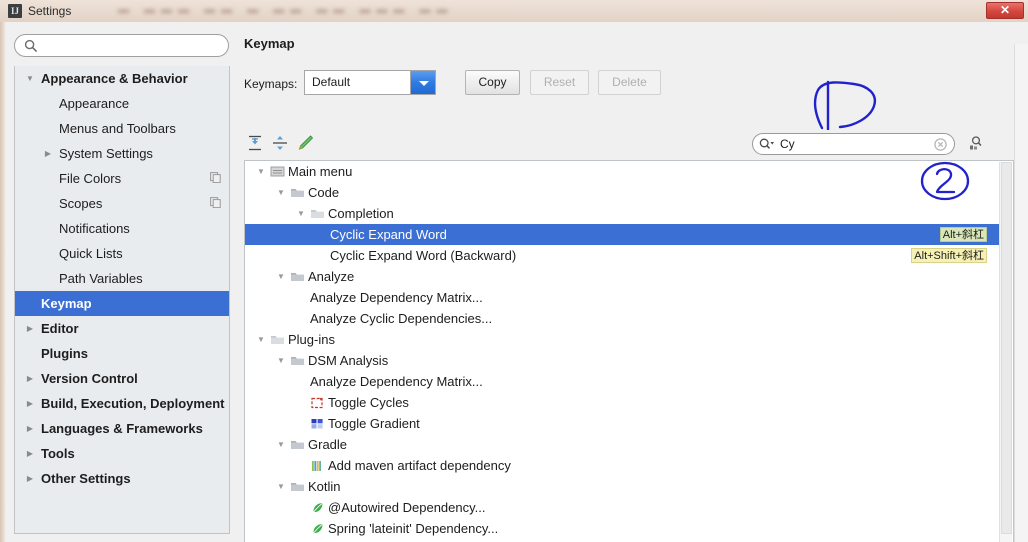 The image size is (1028, 542). Describe the element at coordinates (623, 339) in the screenshot. I see `keymap-tree-row: ▼ Plug-ins` at that location.